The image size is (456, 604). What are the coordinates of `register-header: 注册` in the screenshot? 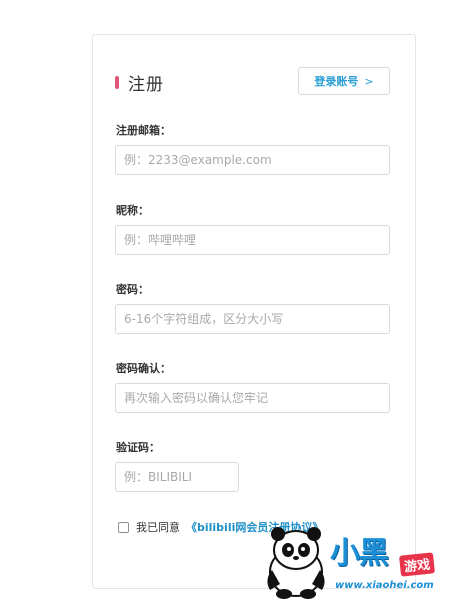 It's located at (139, 82).